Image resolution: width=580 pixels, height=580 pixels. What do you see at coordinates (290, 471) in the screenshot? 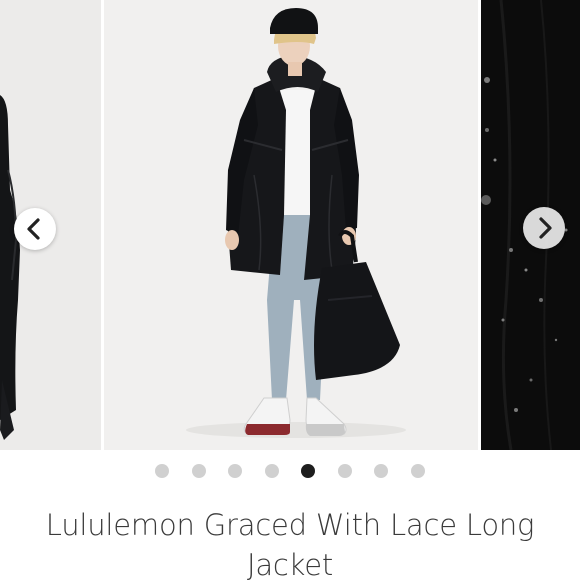
I see `carousel-pagination` at bounding box center [290, 471].